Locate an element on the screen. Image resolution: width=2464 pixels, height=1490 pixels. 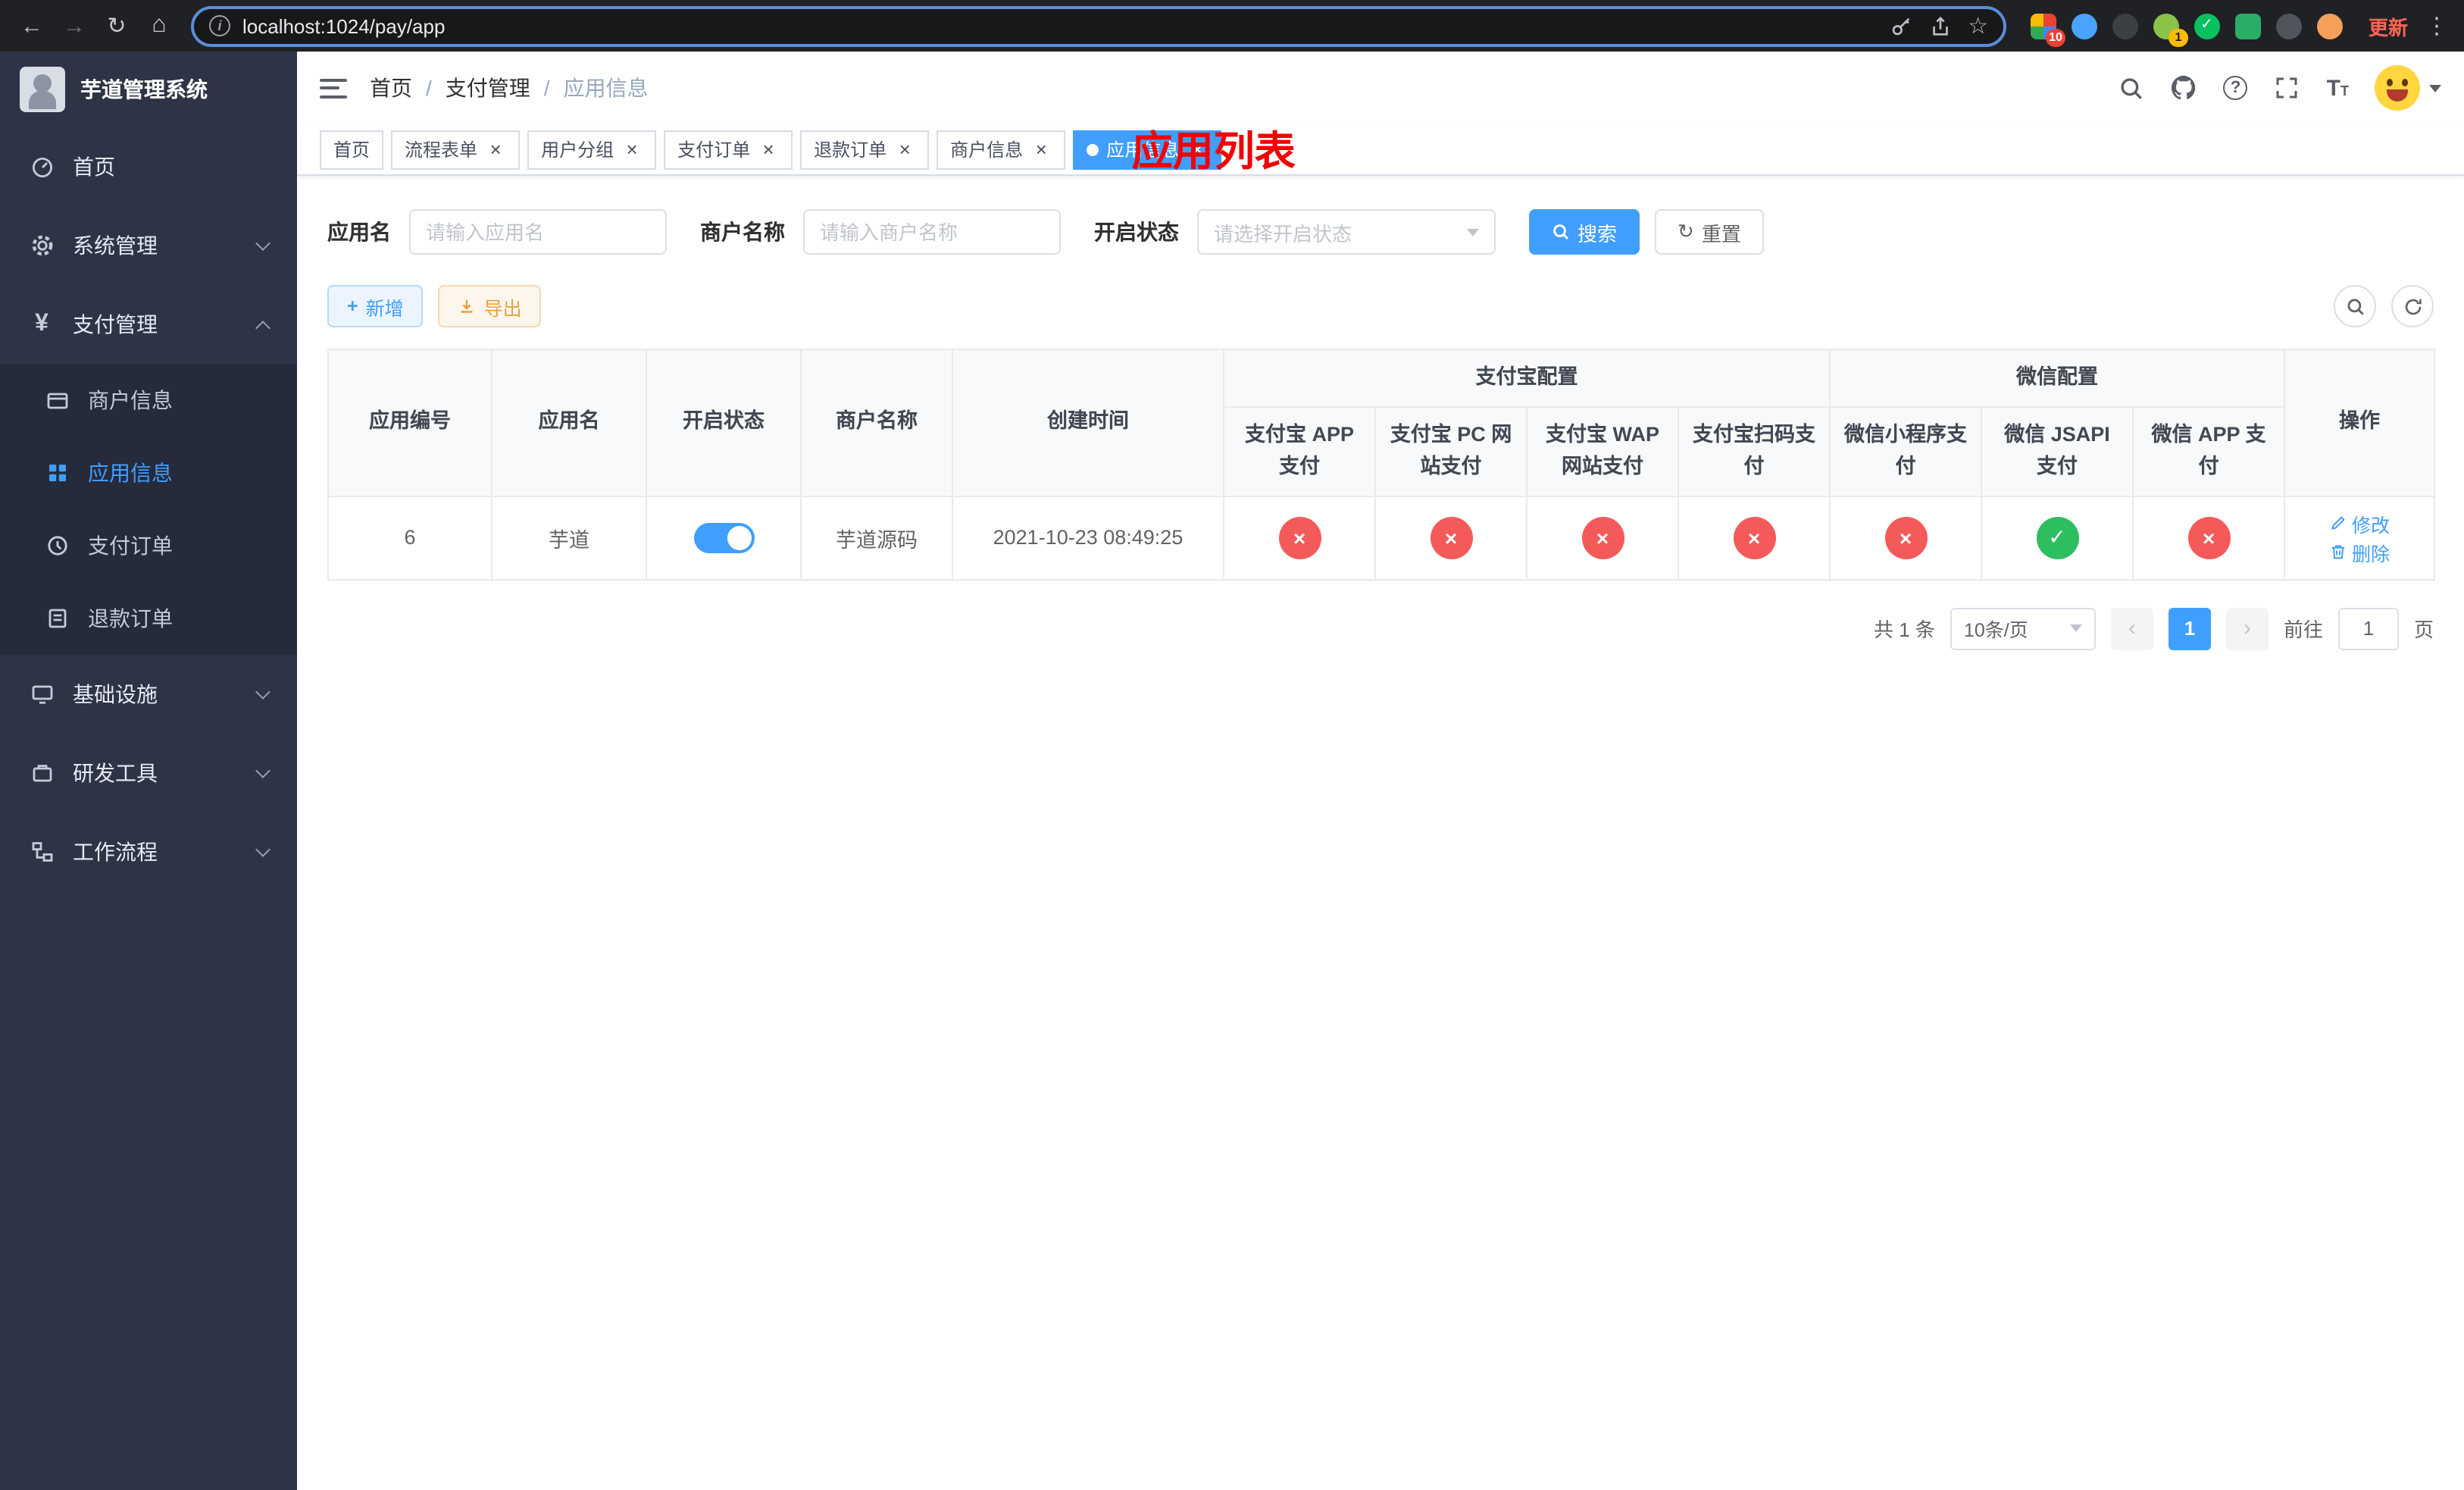
extension-avatar-icon: 1 is located at coordinates (2170, 29).